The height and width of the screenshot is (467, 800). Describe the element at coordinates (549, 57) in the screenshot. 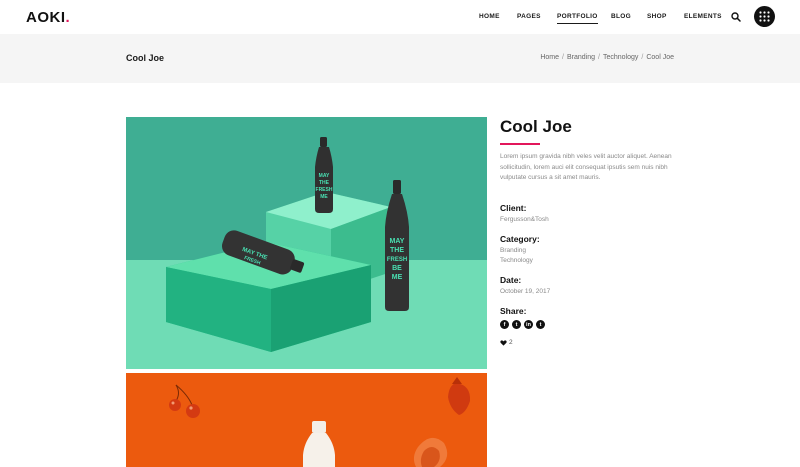

I see `breadcrumb-home: Home` at that location.